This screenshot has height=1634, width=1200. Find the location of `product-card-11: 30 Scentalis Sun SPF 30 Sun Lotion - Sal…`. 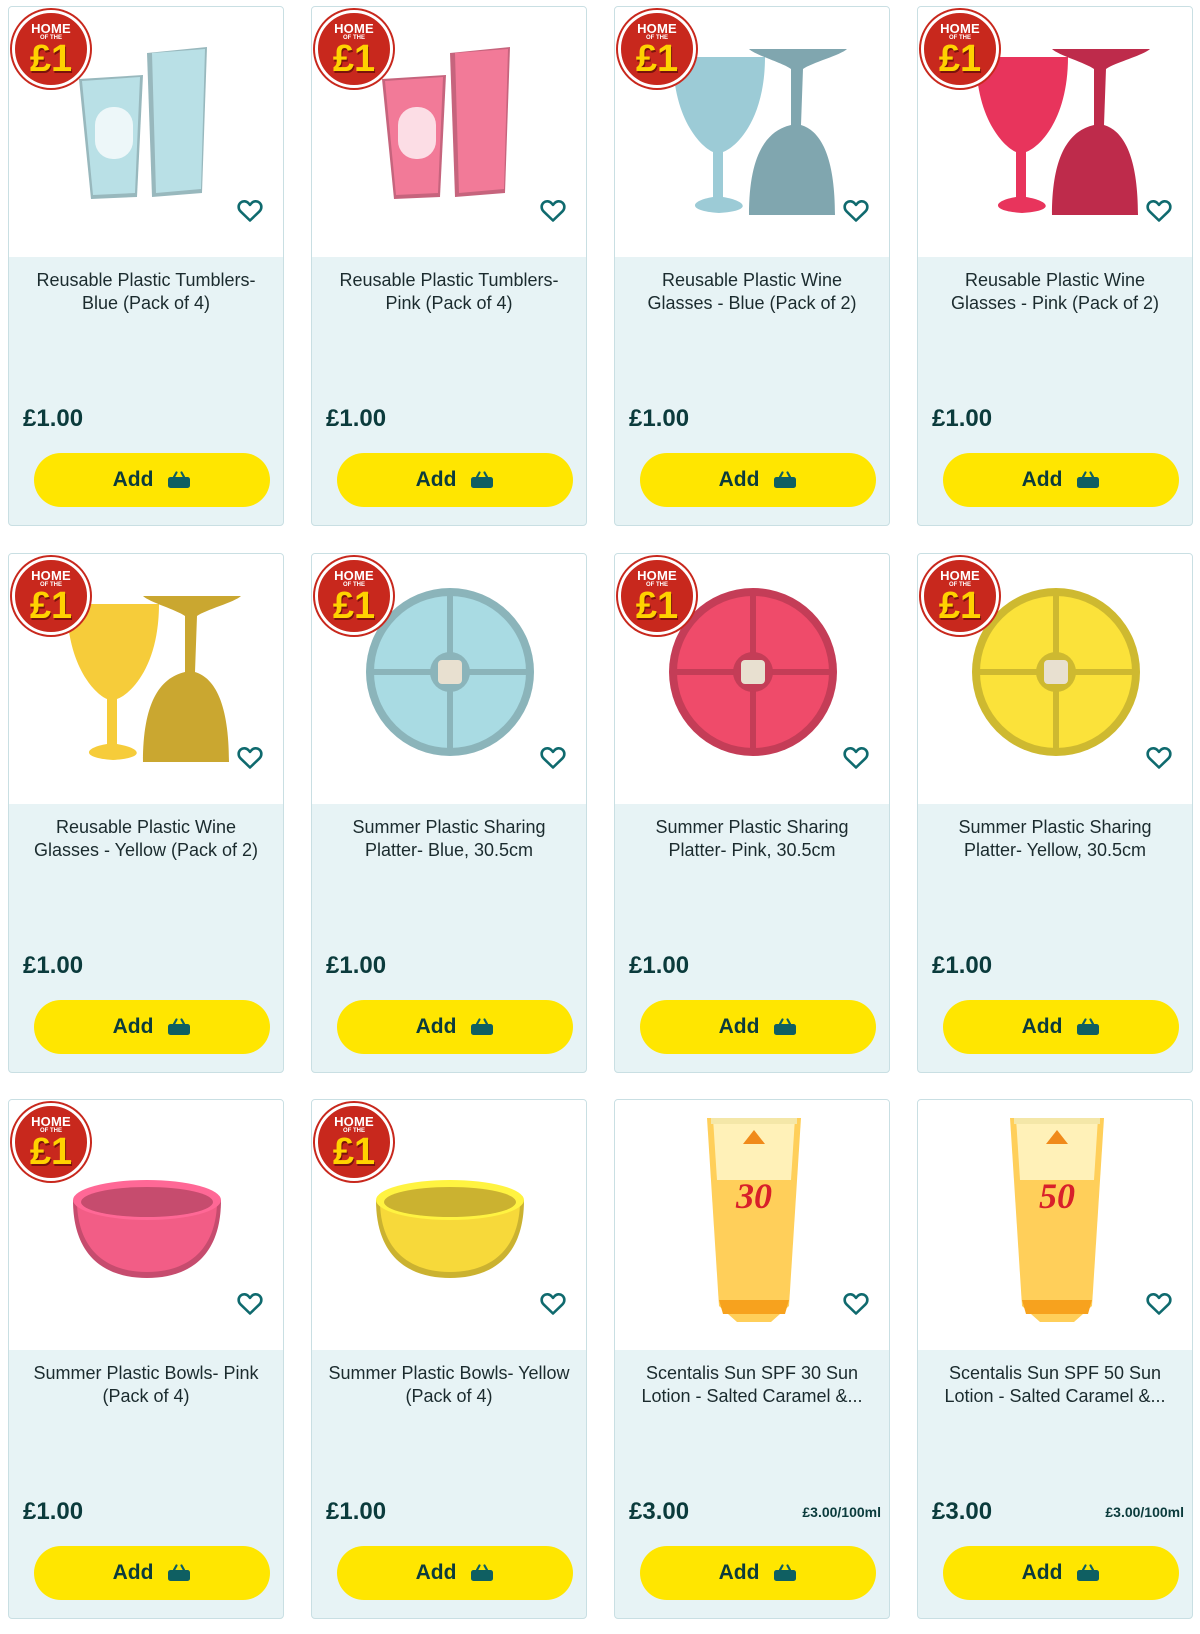

product-card-11: 30 Scentalis Sun SPF 30 Sun Lotion - Sal… is located at coordinates (752, 1359).